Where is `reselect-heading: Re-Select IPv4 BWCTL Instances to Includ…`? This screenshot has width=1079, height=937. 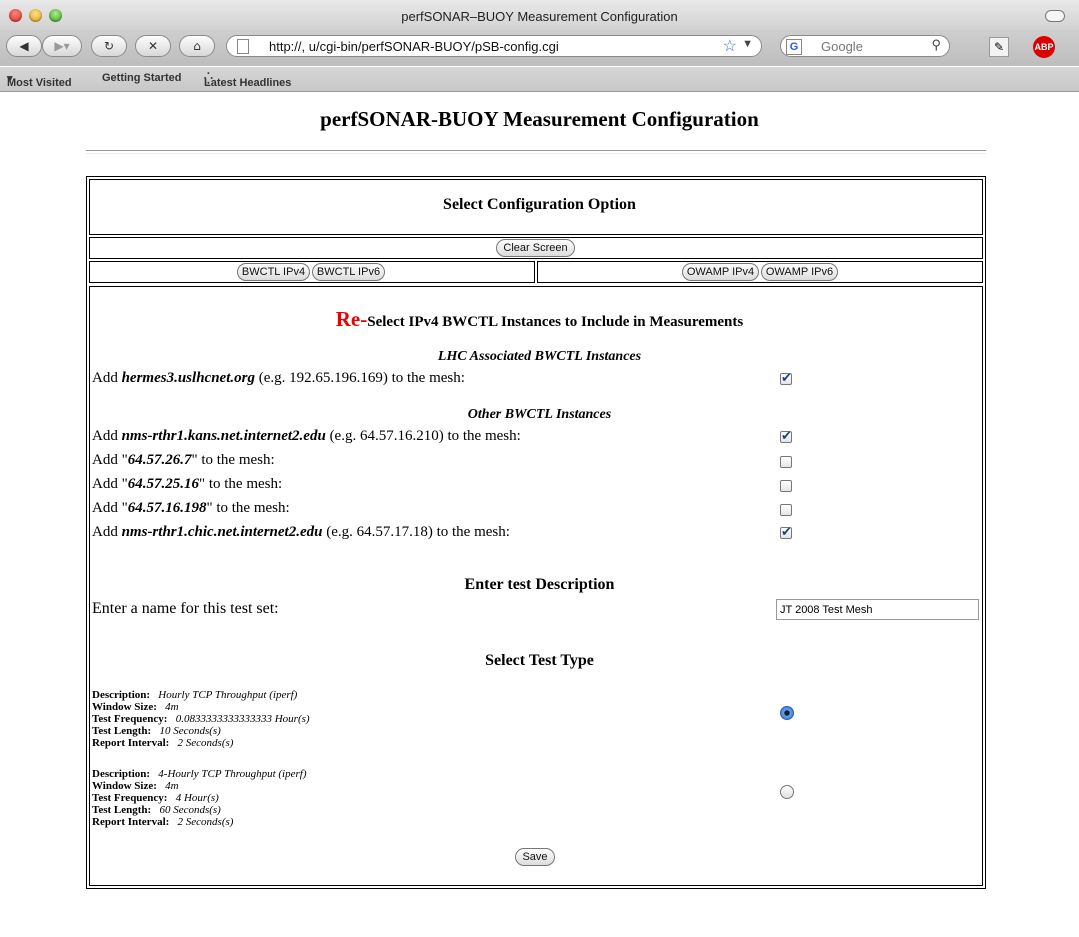
reselect-heading: Re-Select IPv4 BWCTL Instances to Includ… is located at coordinates (539, 319).